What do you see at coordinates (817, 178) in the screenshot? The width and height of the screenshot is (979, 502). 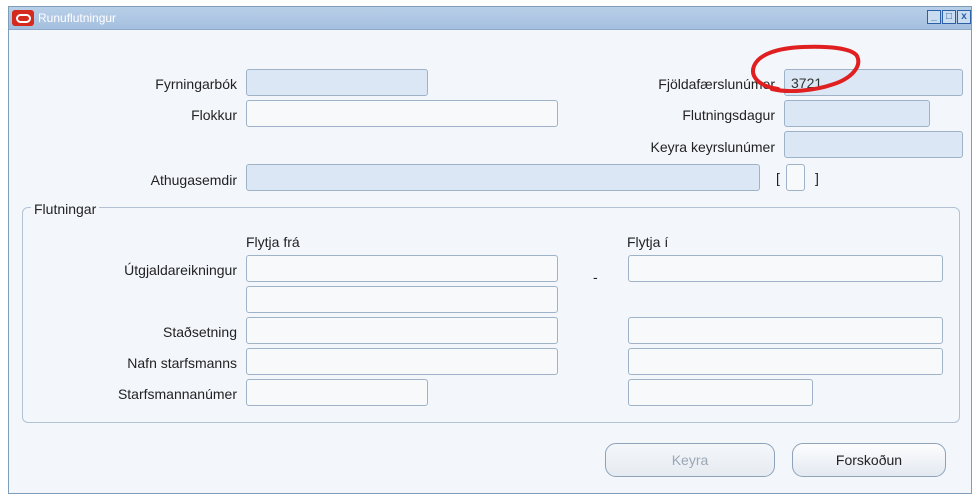 I see `dff-bracket-close: ]` at bounding box center [817, 178].